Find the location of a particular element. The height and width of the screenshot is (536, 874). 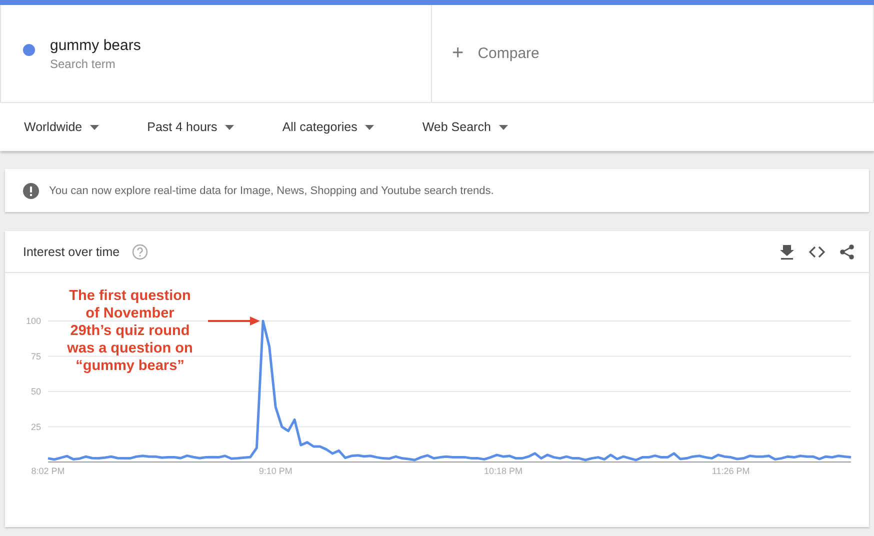

filter-dropdown: Worldwide is located at coordinates (62, 127).